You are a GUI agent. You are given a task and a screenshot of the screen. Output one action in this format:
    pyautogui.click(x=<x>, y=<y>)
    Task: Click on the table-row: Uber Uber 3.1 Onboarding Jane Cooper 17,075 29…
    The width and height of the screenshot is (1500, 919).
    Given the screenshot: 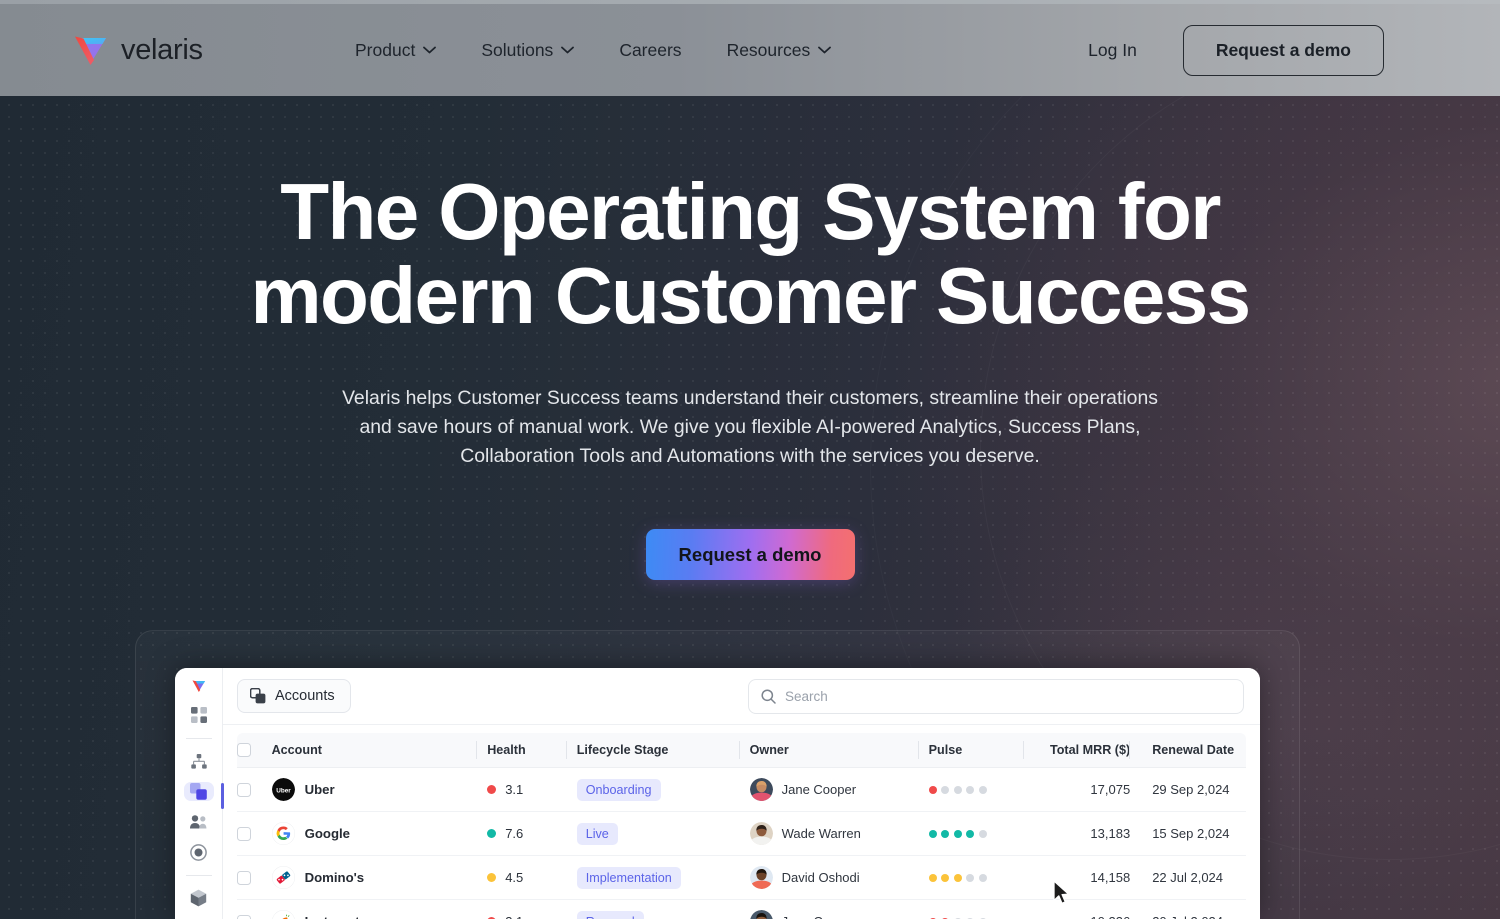 What is the action you would take?
    pyautogui.click(x=741, y=789)
    